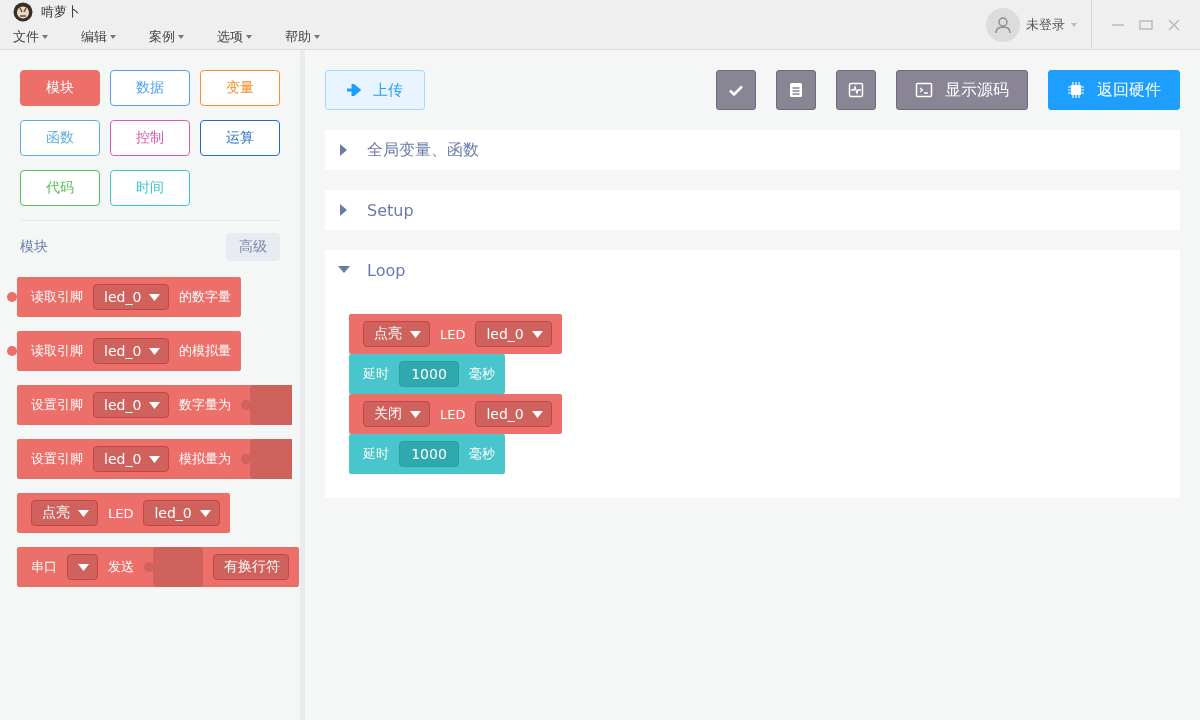  I want to click on app-title: 啃萝卜, so click(60, 12).